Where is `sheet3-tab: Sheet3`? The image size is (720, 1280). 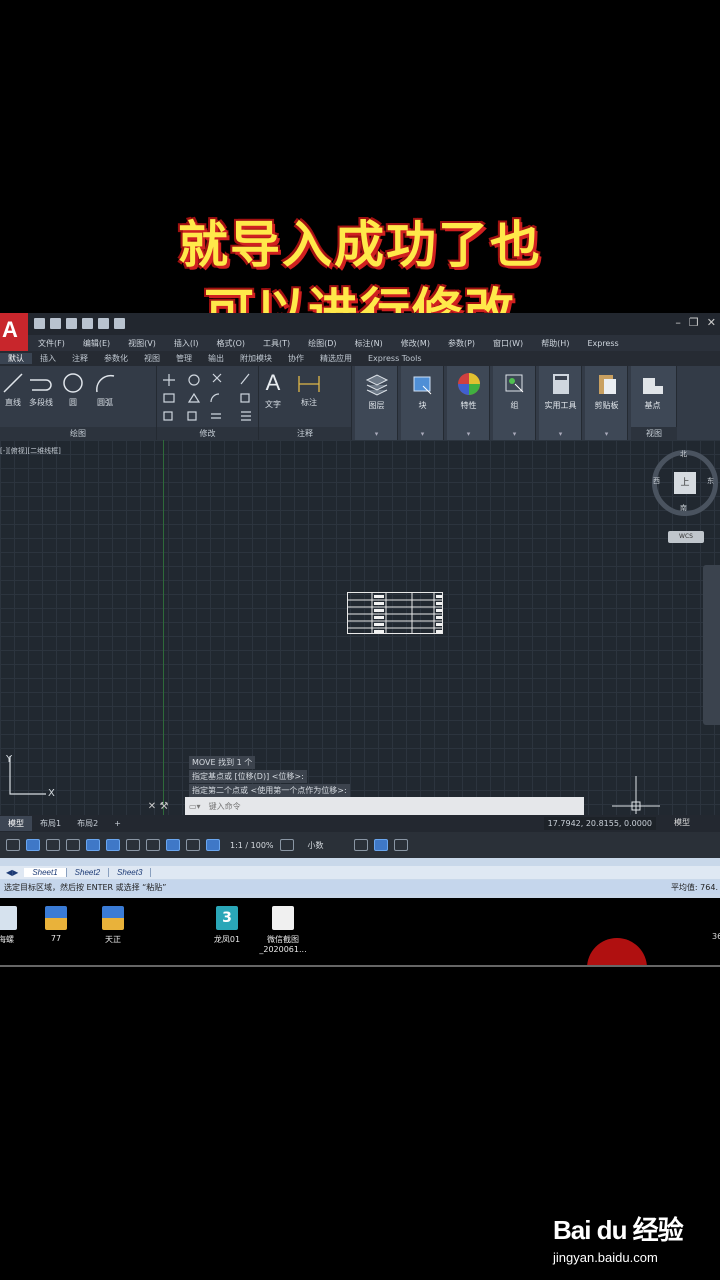
sheet3-tab: Sheet3 is located at coordinates (130, 872).